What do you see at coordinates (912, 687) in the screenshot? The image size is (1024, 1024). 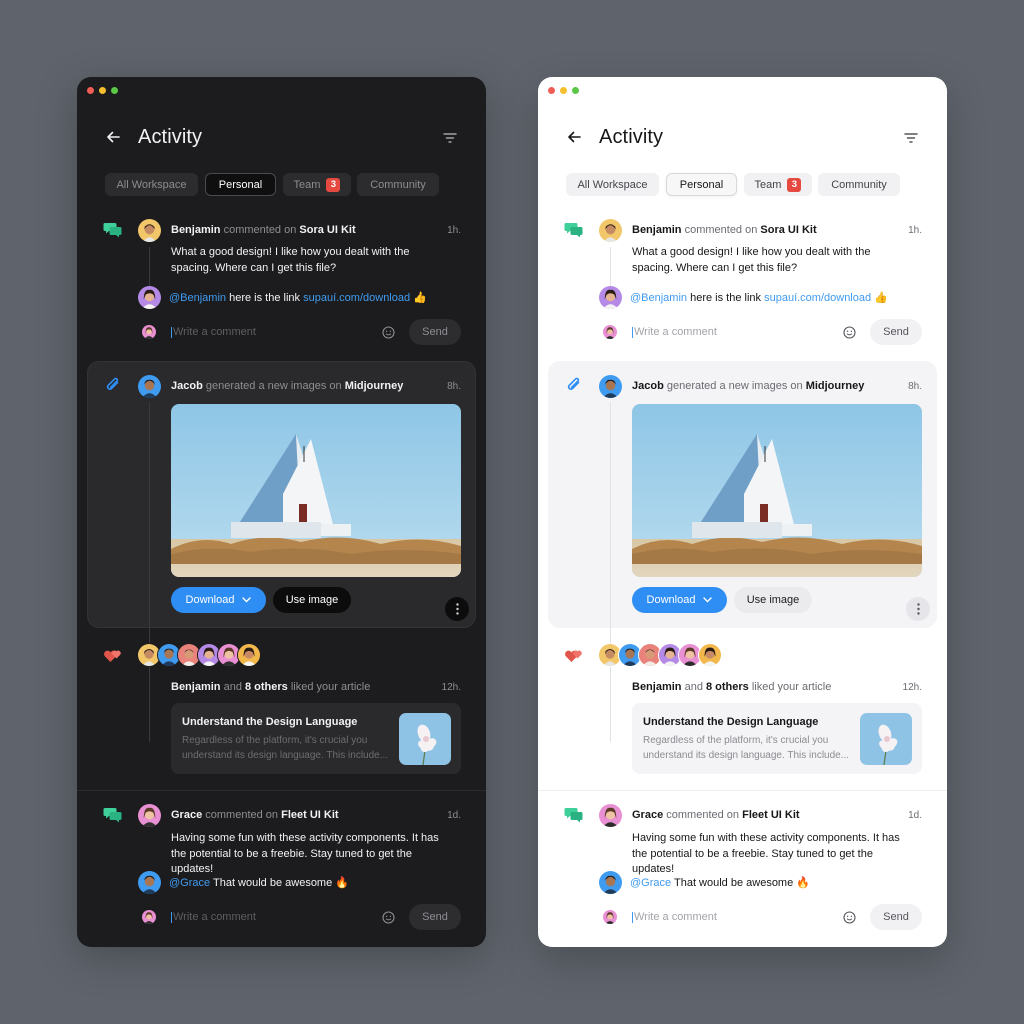 I see `timestamp: 12h.` at bounding box center [912, 687].